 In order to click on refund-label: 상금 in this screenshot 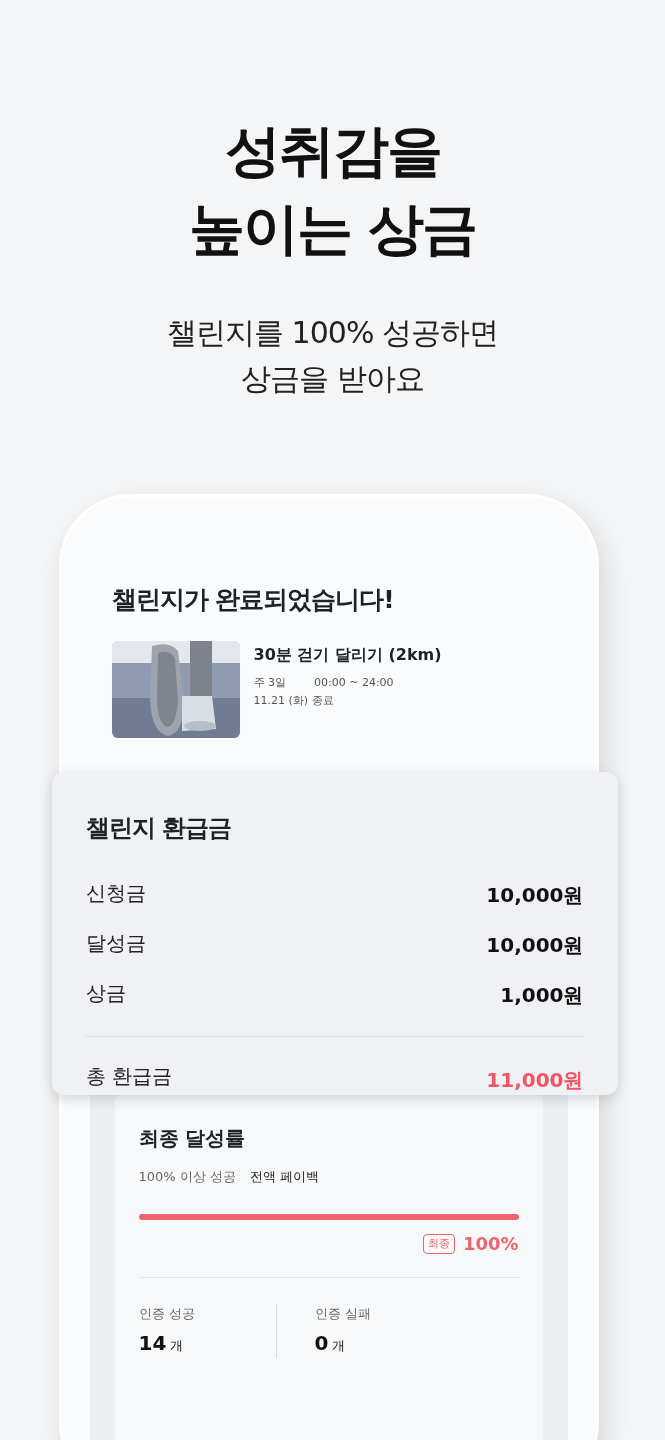, I will do `click(105, 993)`.